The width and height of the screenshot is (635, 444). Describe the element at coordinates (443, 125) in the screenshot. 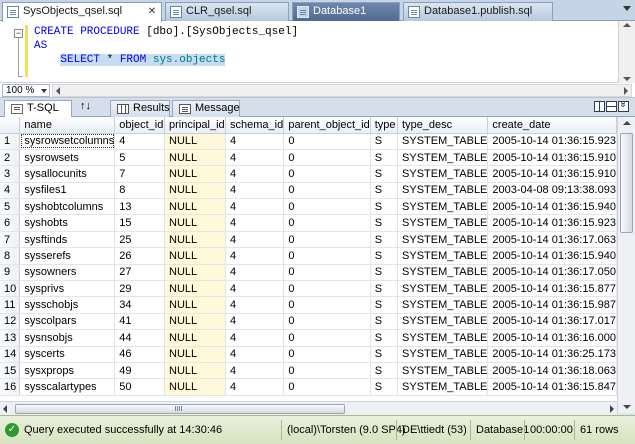

I see `column-header-type-desc: type_desc` at that location.